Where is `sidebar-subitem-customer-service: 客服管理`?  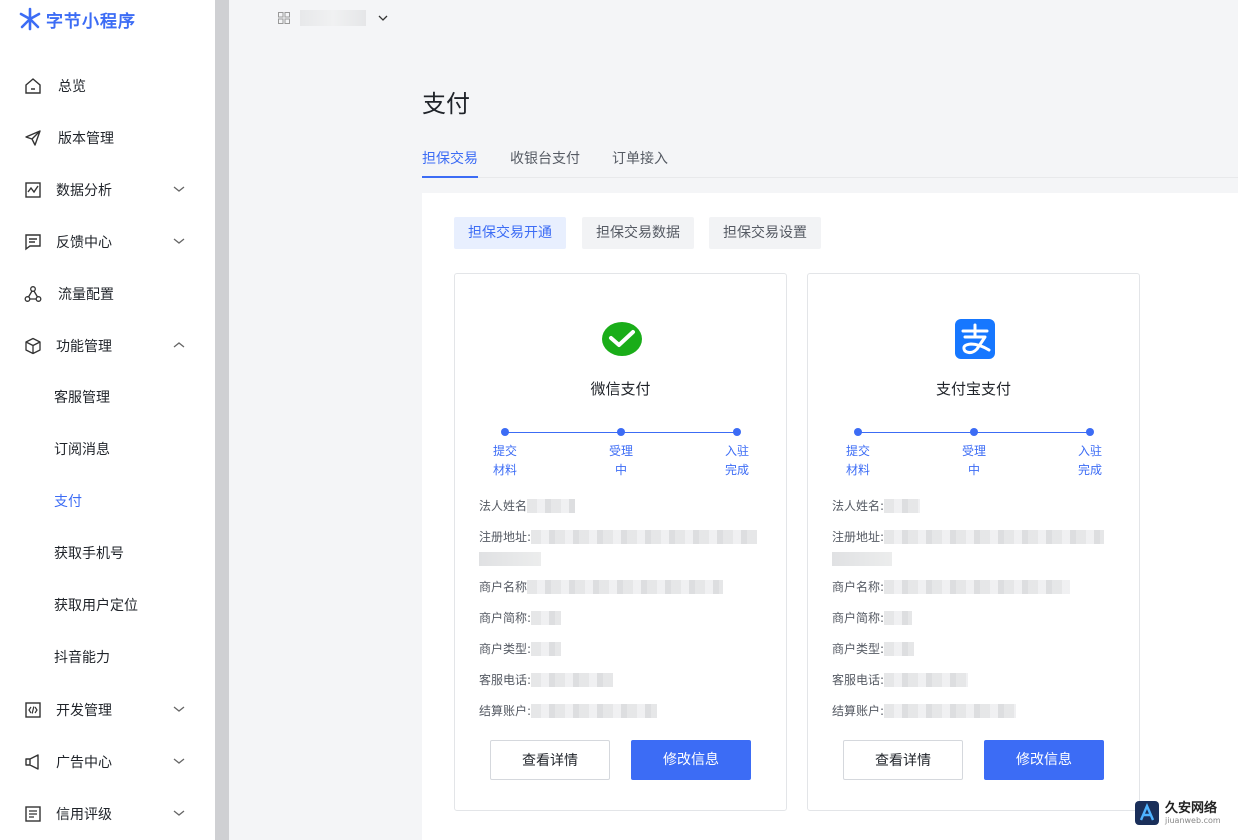
sidebar-subitem-customer-service: 客服管理 is located at coordinates (82, 398).